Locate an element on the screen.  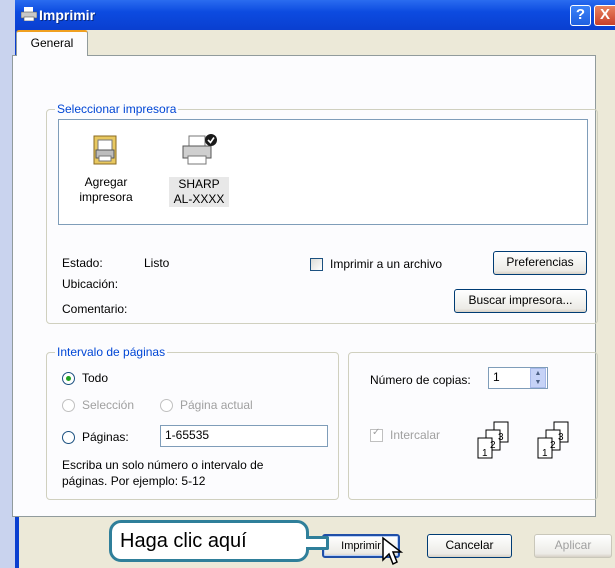
collate-page-1: 1 is located at coordinates (485, 453).